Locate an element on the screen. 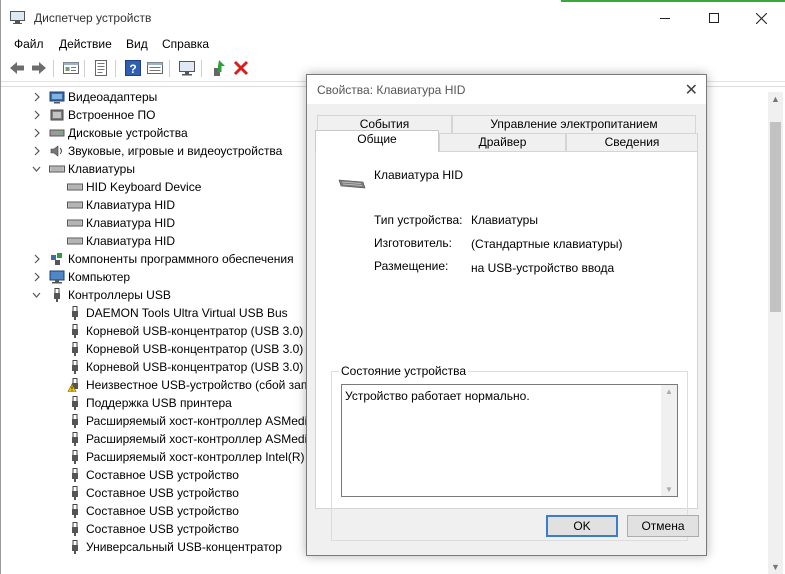 The width and height of the screenshot is (785, 574). tree-item-label: Составное USB устройство is located at coordinates (162, 475).